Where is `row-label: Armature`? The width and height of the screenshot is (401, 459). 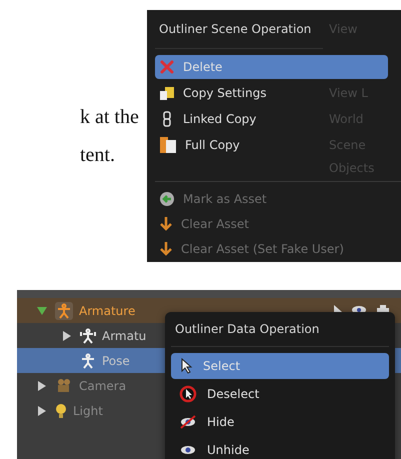
row-label: Armature is located at coordinates (107, 311).